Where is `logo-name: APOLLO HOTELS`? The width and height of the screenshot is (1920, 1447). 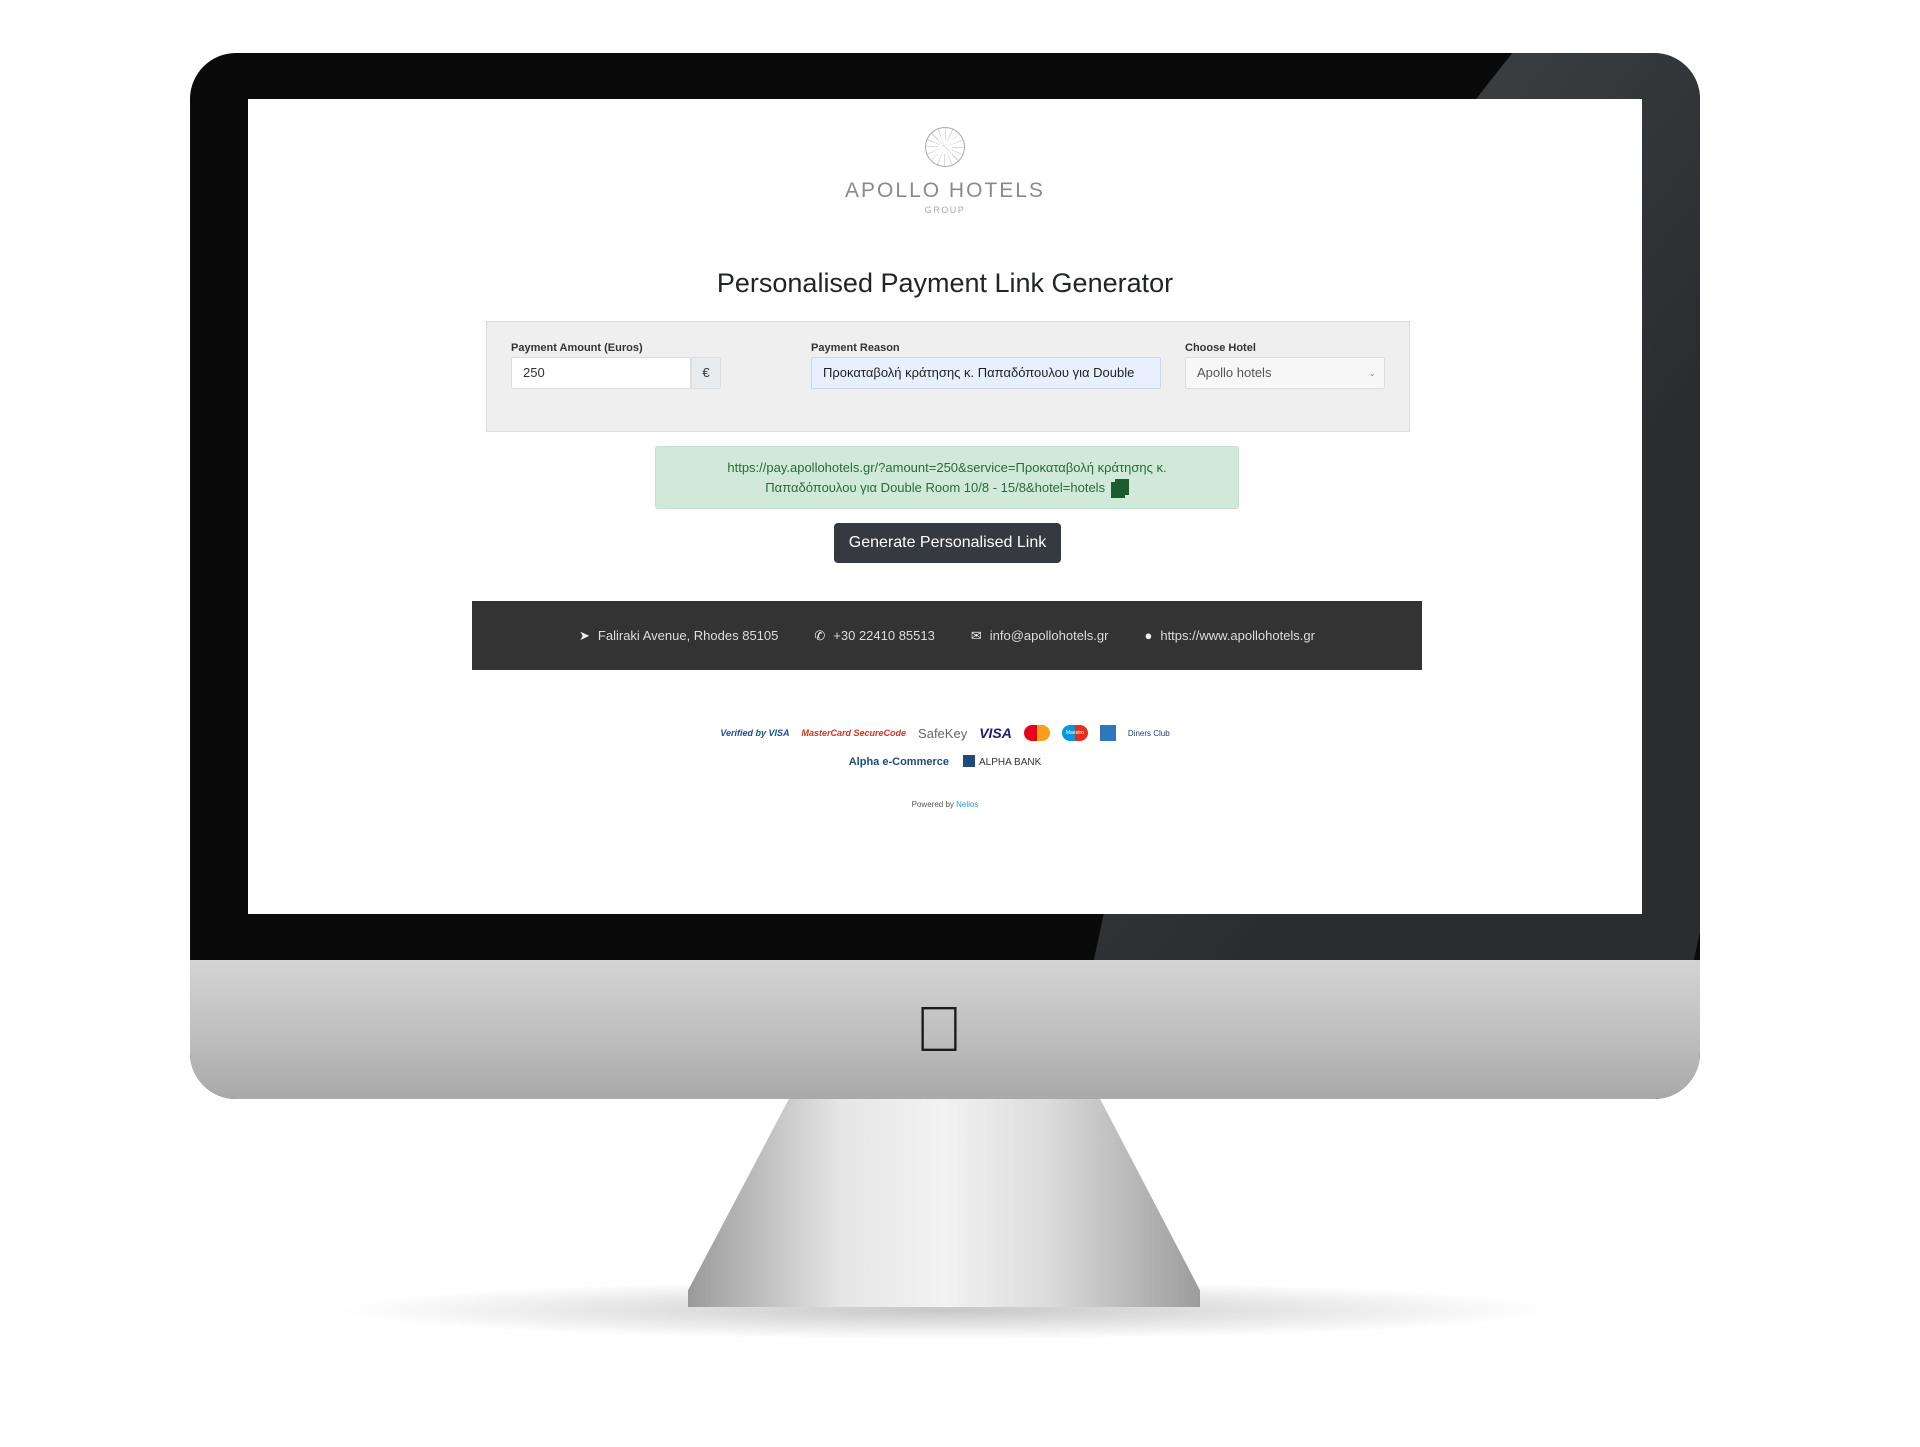 logo-name: APOLLO HOTELS is located at coordinates (945, 190).